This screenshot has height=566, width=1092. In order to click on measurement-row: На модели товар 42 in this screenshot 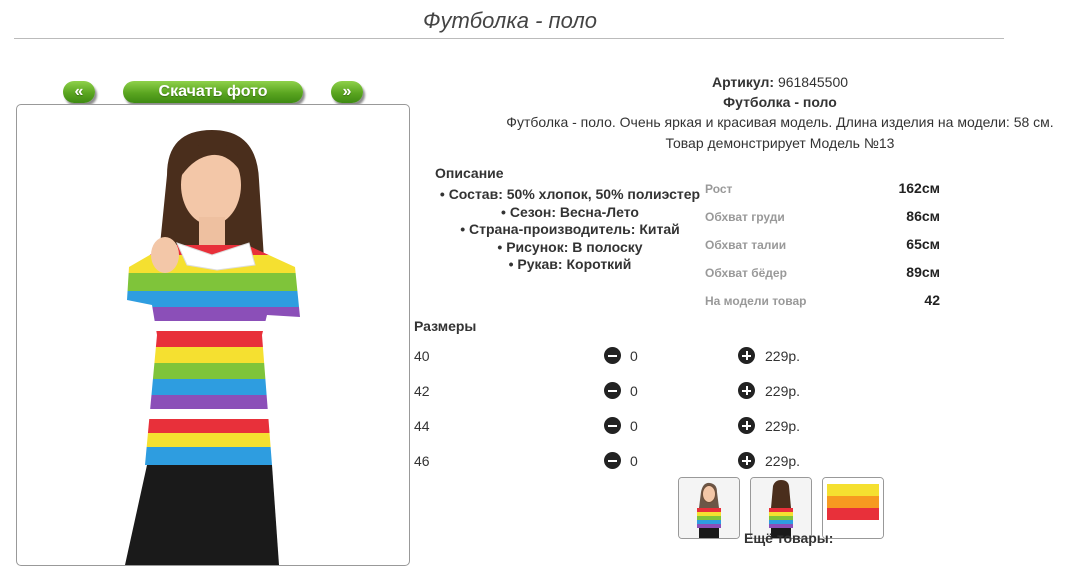, I will do `click(825, 300)`.